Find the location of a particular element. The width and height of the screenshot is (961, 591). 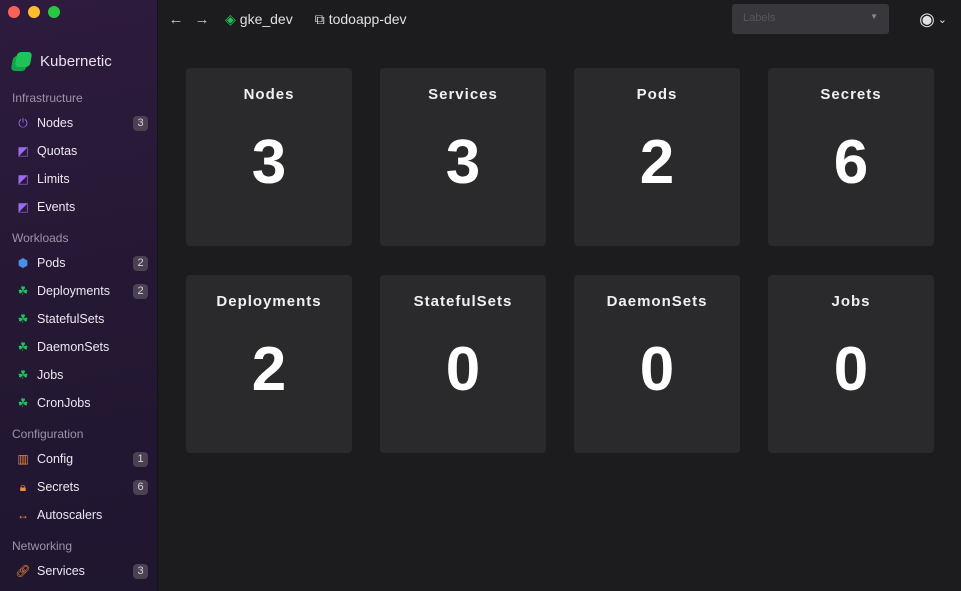

card-daemonsets: DaemonSets 0 is located at coordinates (657, 364).